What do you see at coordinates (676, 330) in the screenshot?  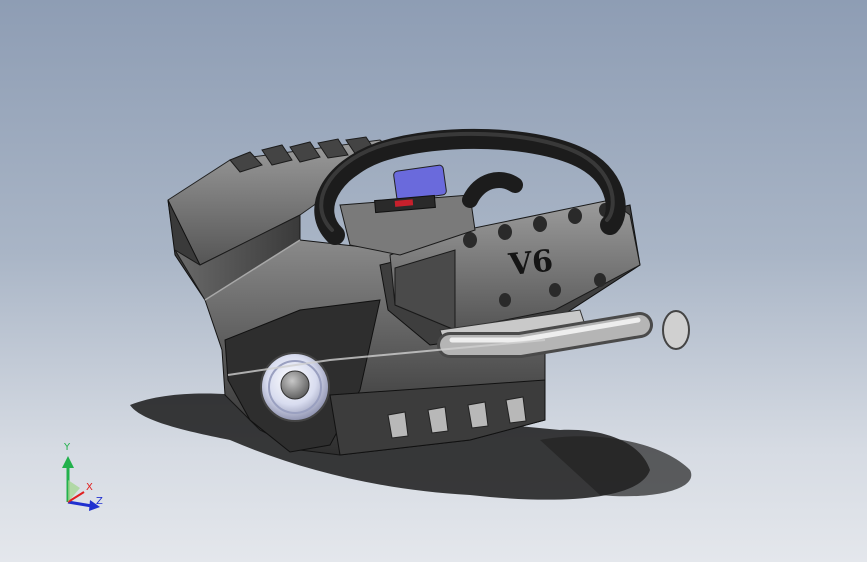 I see `exhaust-outlet` at bounding box center [676, 330].